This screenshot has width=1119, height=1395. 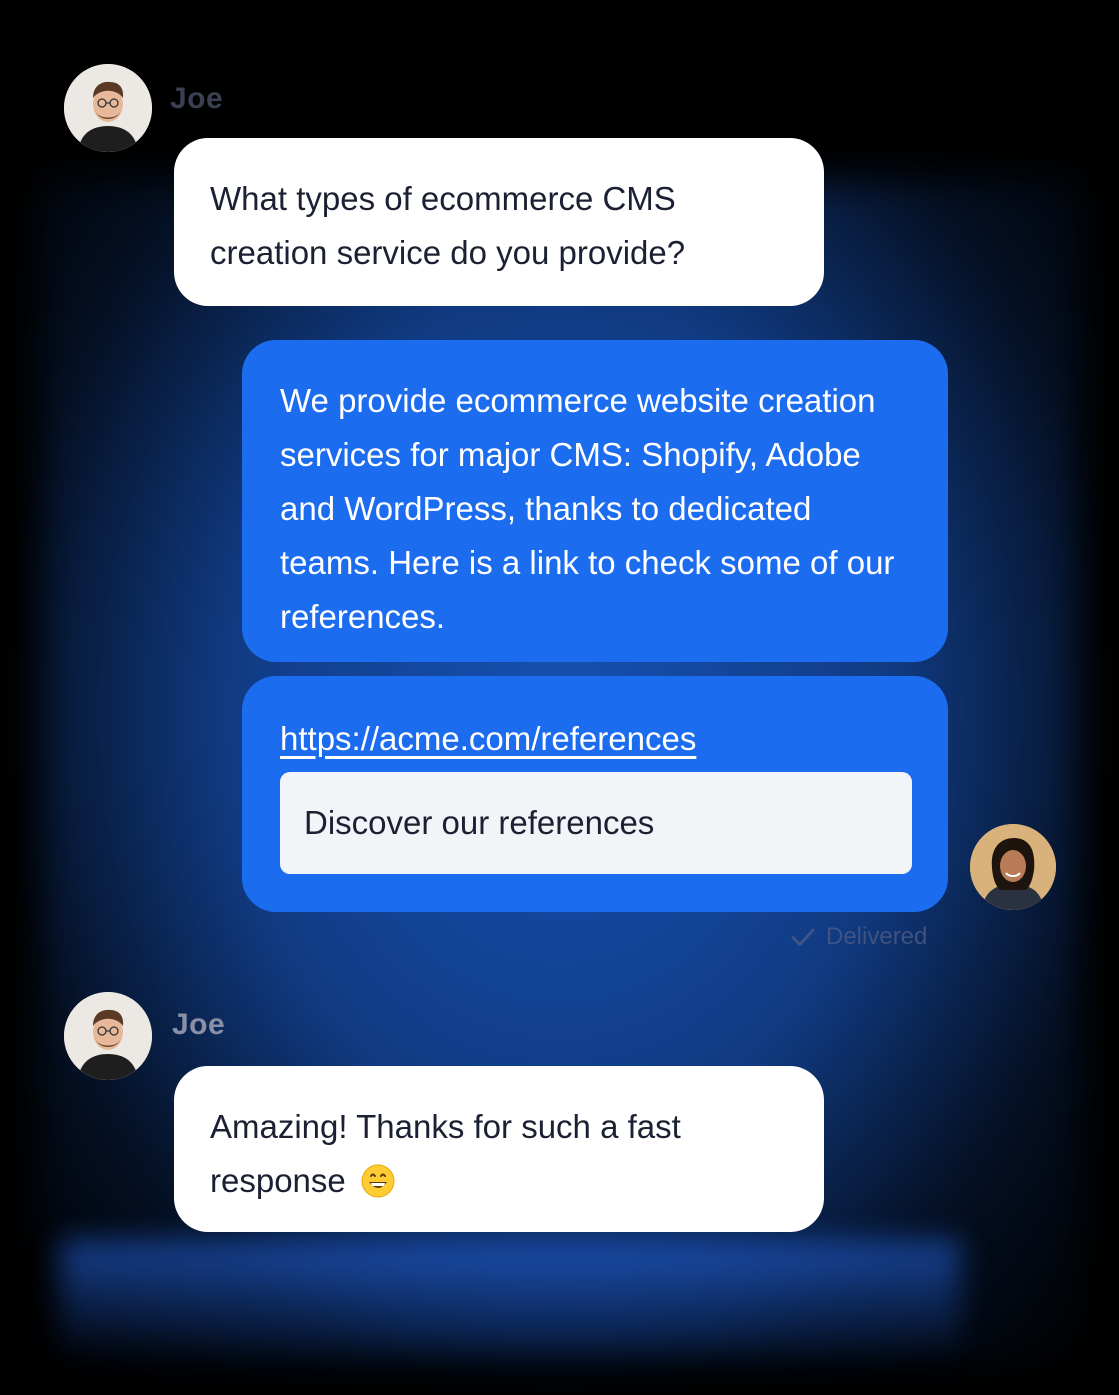 What do you see at coordinates (488, 739) in the screenshot?
I see `references-link: https://acme.com/references` at bounding box center [488, 739].